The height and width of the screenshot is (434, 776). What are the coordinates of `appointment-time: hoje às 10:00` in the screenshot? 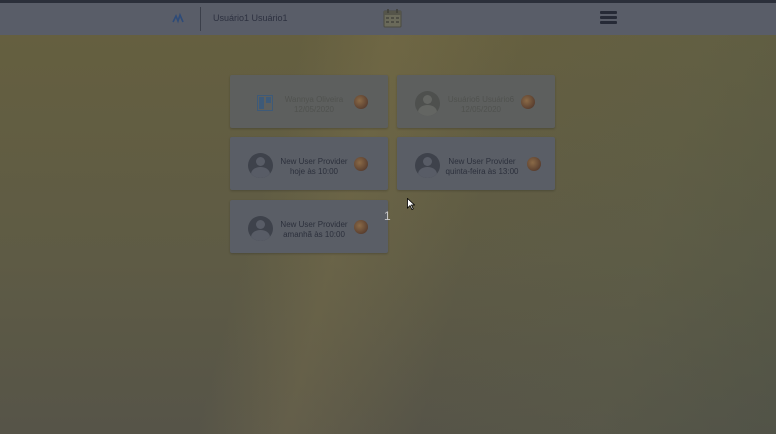 It's located at (314, 171).